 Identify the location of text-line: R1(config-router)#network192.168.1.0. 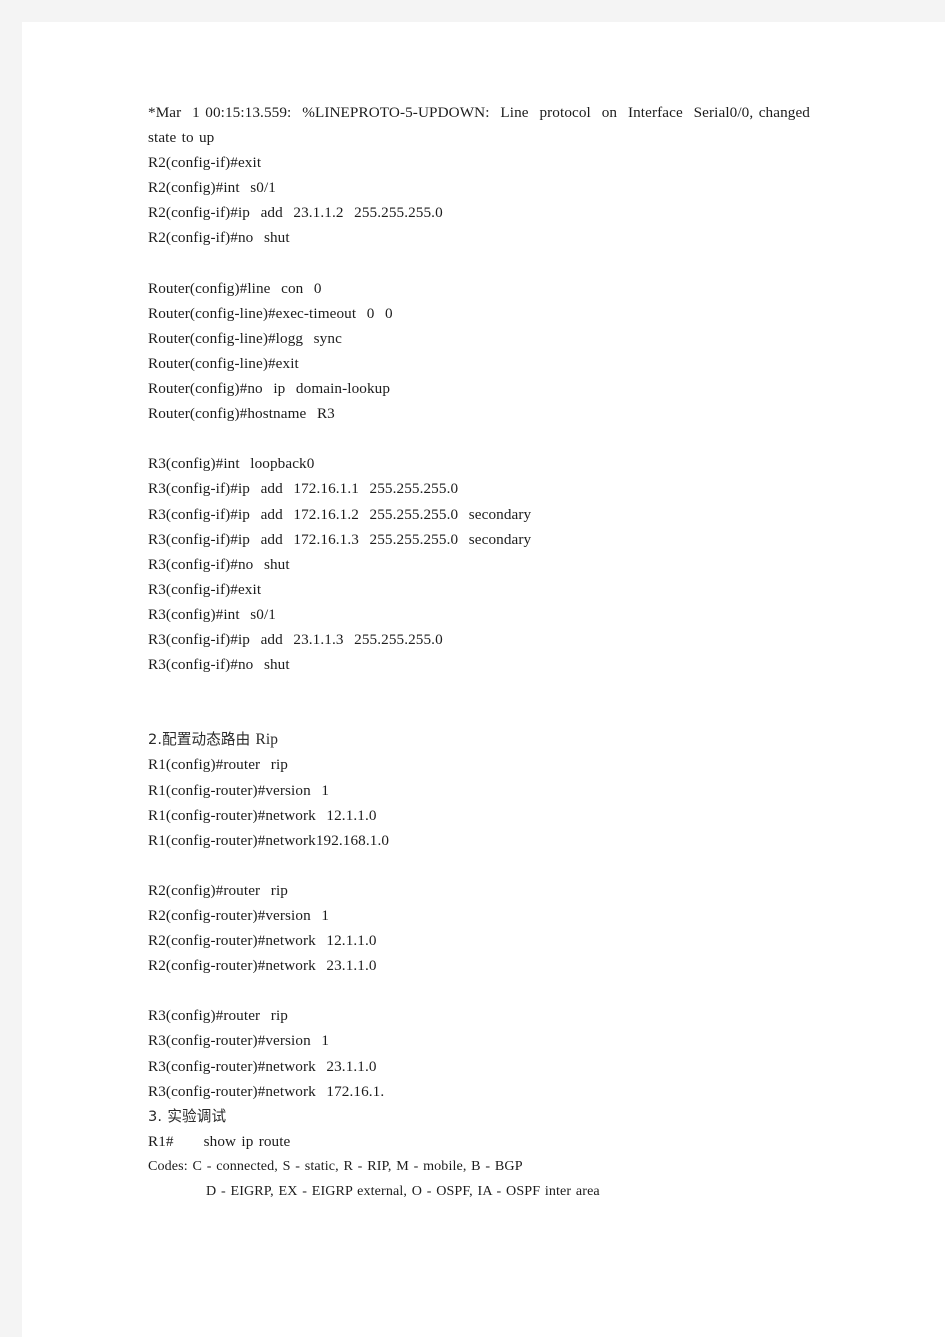
(269, 840).